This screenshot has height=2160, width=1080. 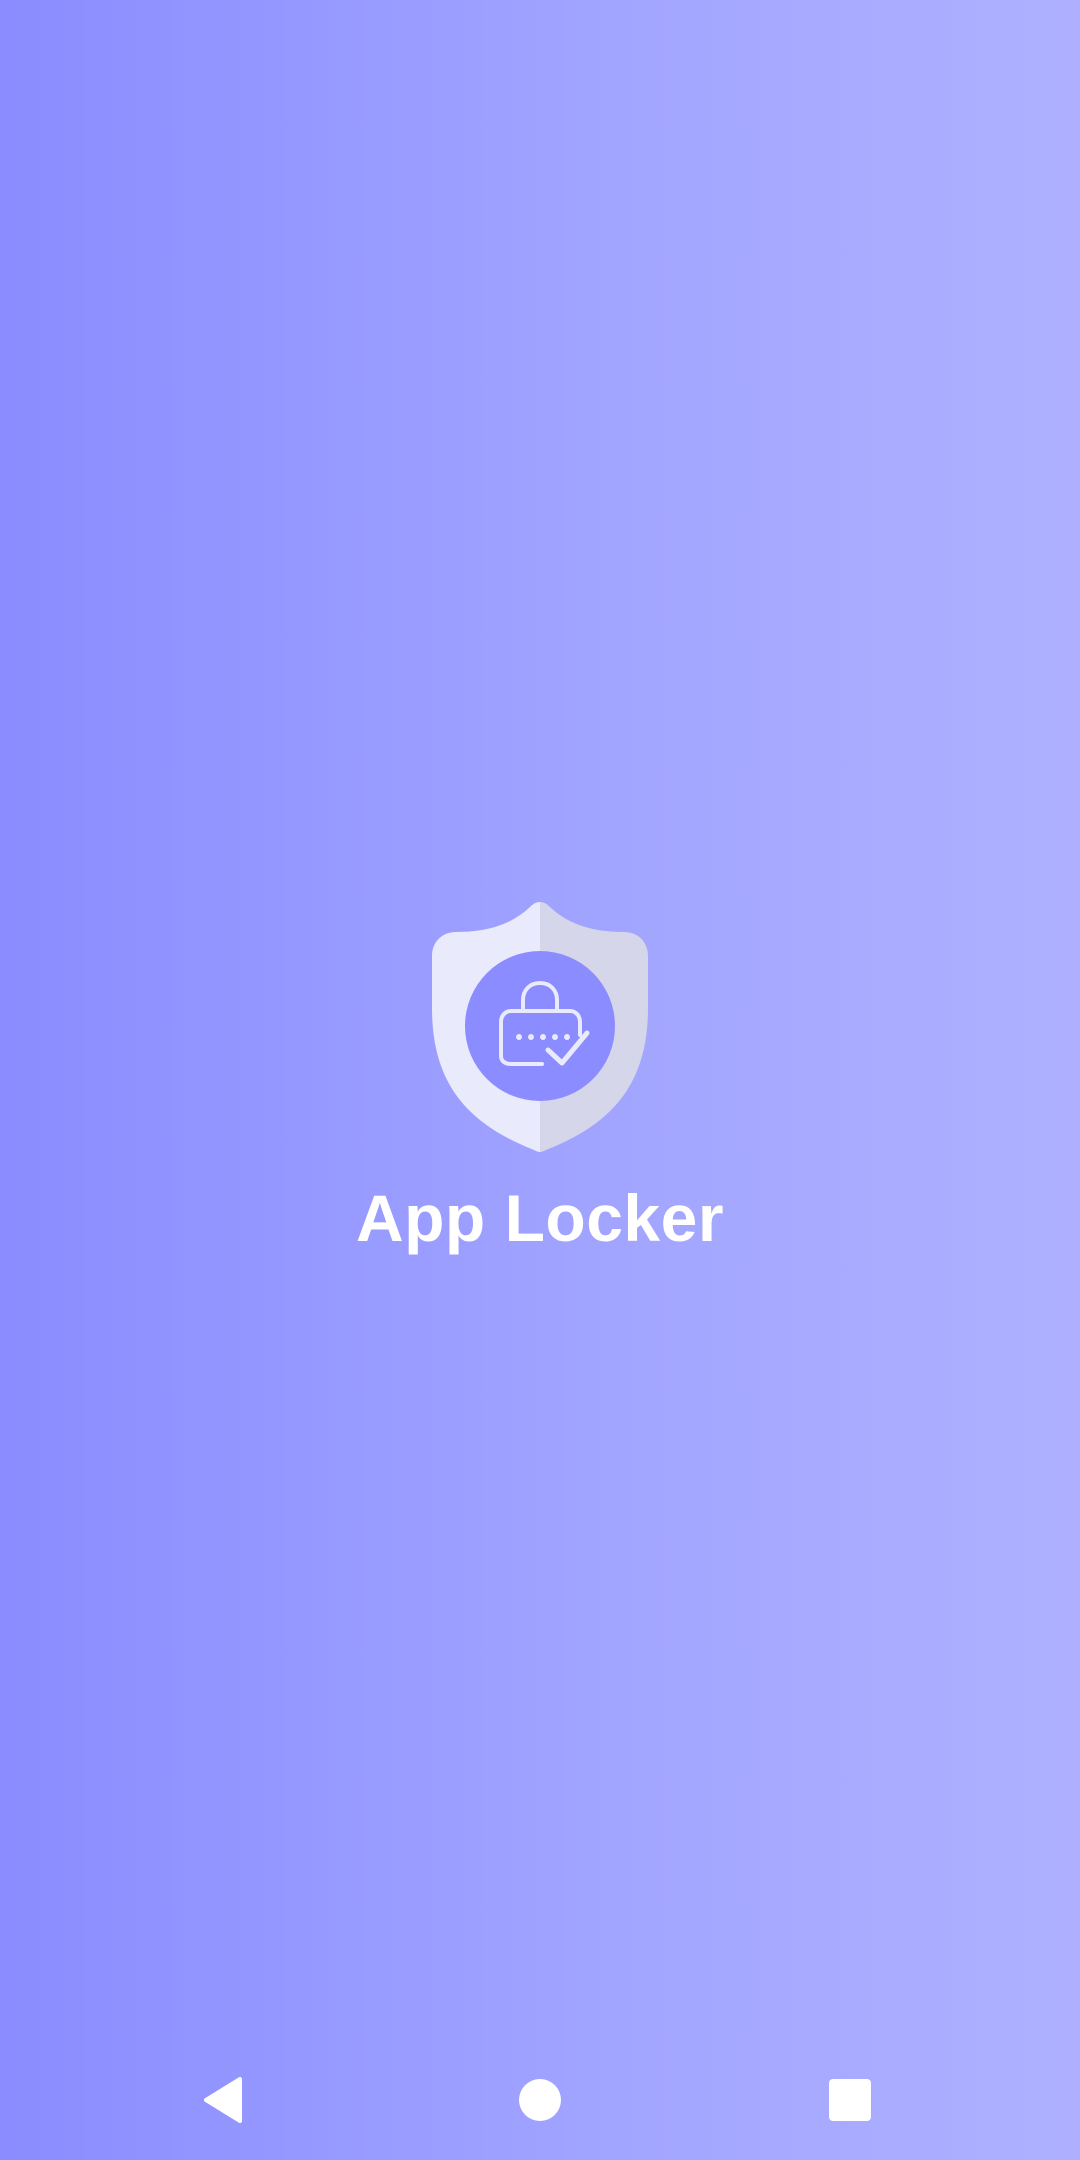 I want to click on back-triangle-icon, so click(x=223, y=2100).